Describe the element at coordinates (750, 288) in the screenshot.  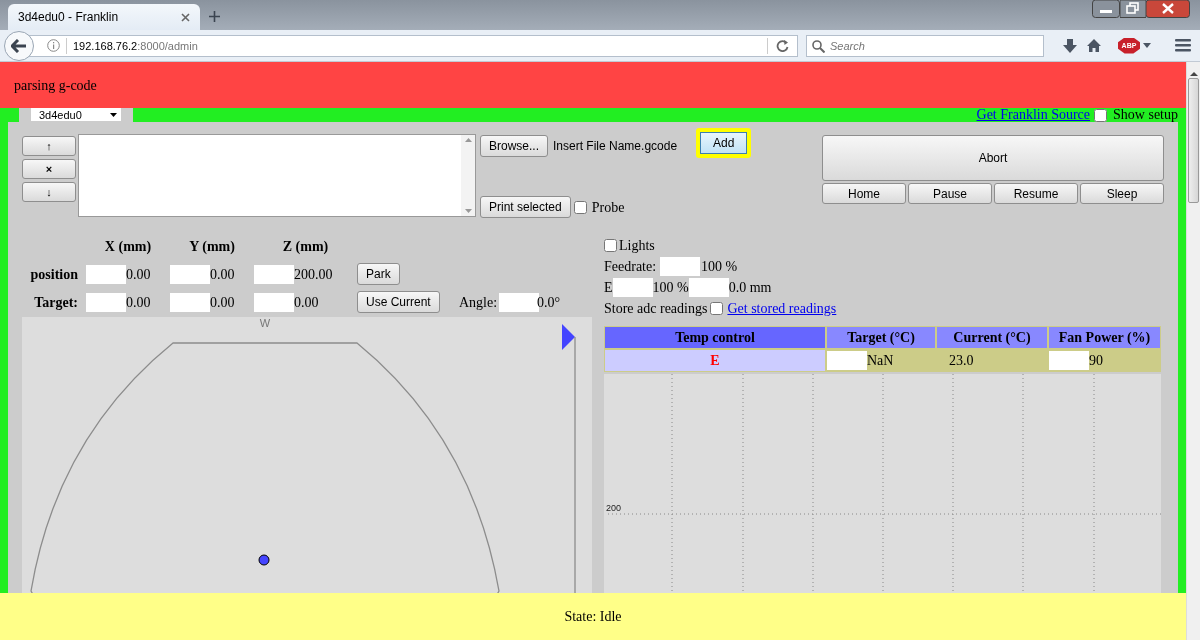
I see `distance-value: 0.0 mm` at that location.